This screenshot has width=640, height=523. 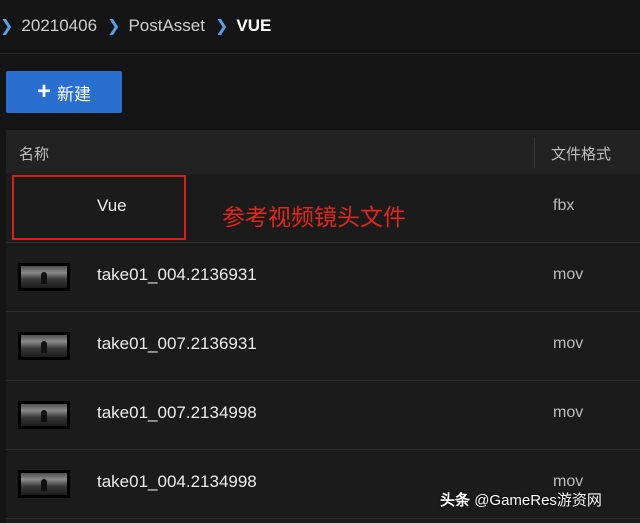 What do you see at coordinates (74, 94) in the screenshot?
I see `new-button-label: 新建` at bounding box center [74, 94].